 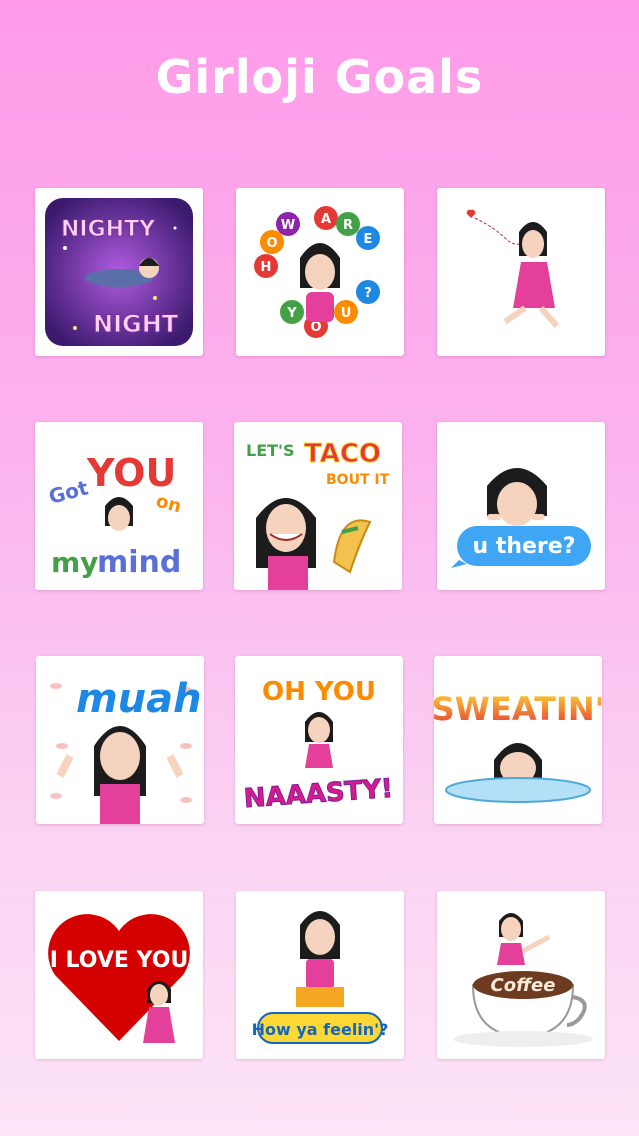 What do you see at coordinates (119, 960) in the screenshot?
I see `word-i-love-you: I LOVE YOU` at bounding box center [119, 960].